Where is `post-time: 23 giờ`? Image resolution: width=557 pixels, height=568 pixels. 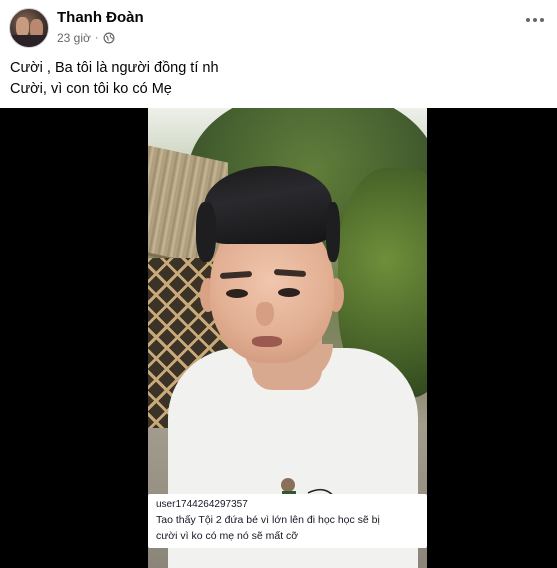
post-time: 23 giờ is located at coordinates (74, 38).